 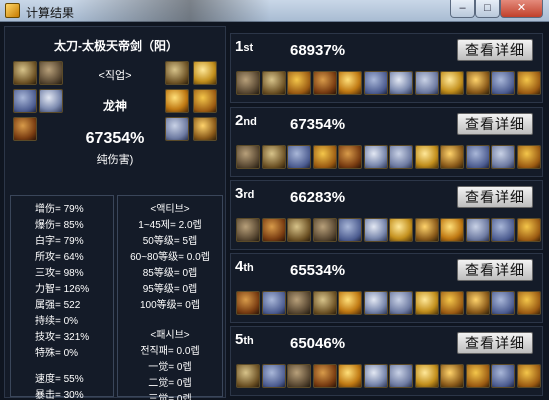 I want to click on stat-row: 特殊= 0%, so click(x=57, y=353).